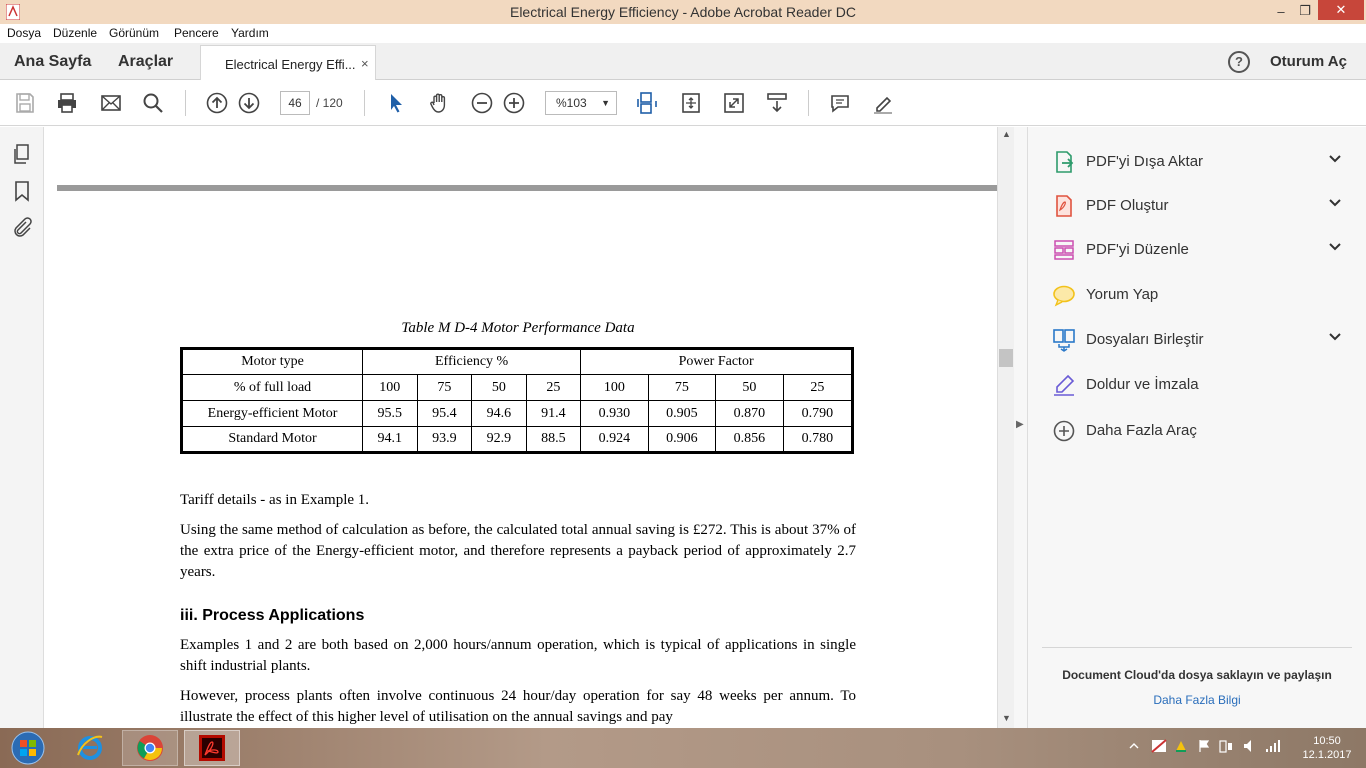 This screenshot has height=768, width=1366. I want to click on start-button, so click(28, 748).